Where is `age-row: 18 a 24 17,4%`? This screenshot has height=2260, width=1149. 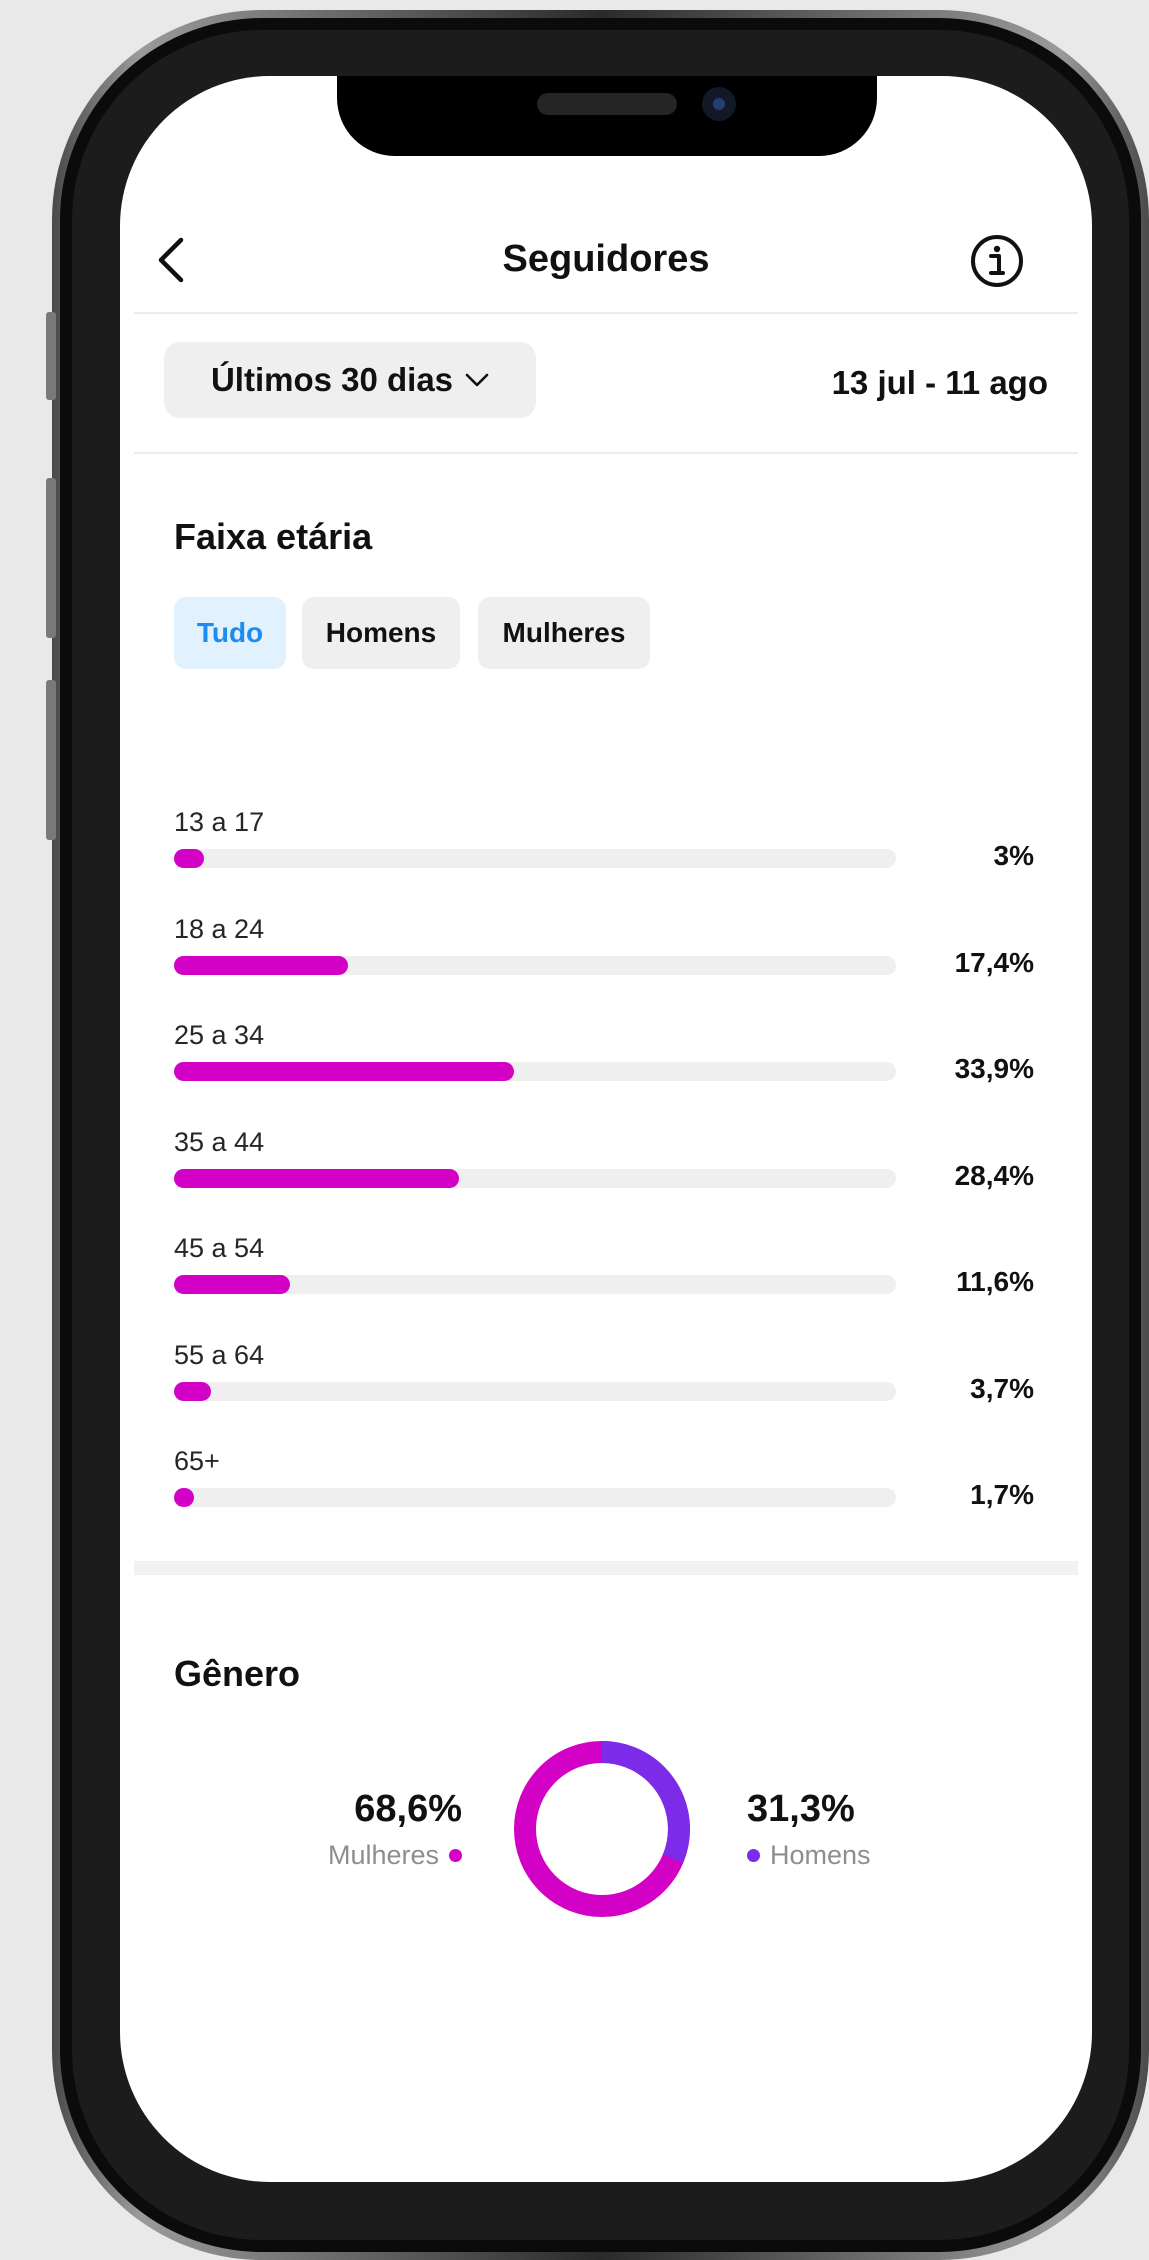
age-row: 18 a 24 17,4% is located at coordinates (604, 967).